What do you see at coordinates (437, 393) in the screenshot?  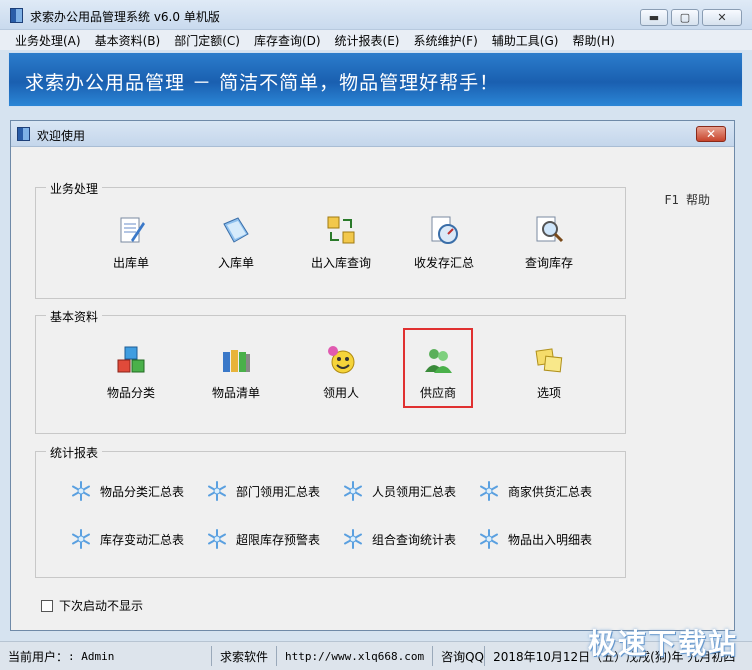 I see `tile-label: 供应商` at bounding box center [437, 393].